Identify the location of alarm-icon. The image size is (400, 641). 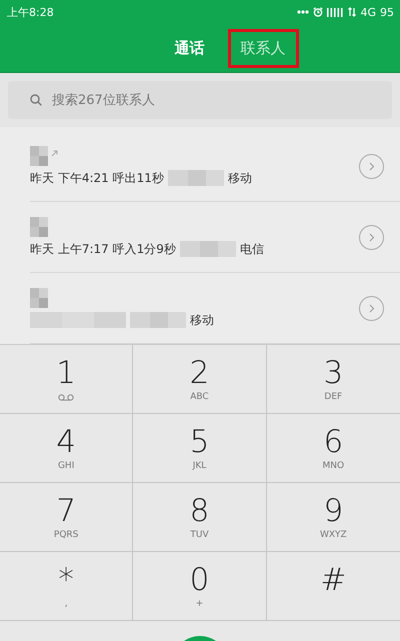
(318, 12).